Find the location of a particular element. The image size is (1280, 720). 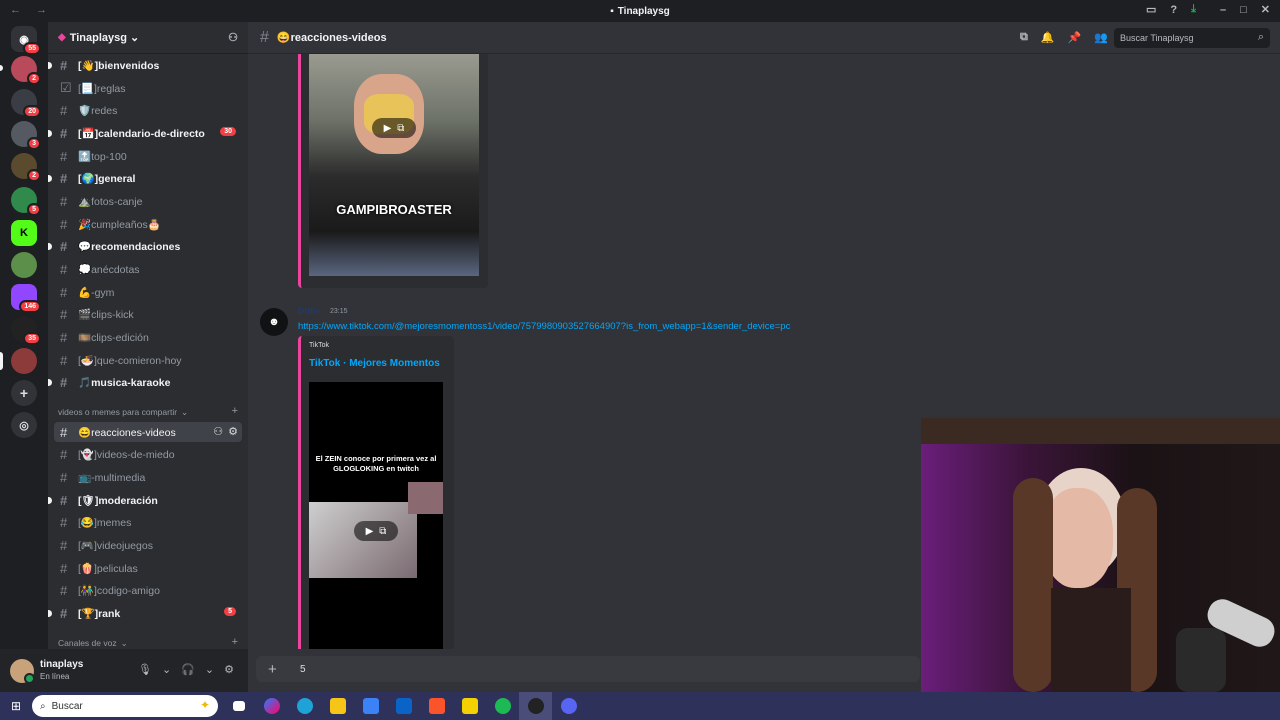

channel-item-active: # 😄reacciones-videos ⚇ ⚙ is located at coordinates (148, 432).